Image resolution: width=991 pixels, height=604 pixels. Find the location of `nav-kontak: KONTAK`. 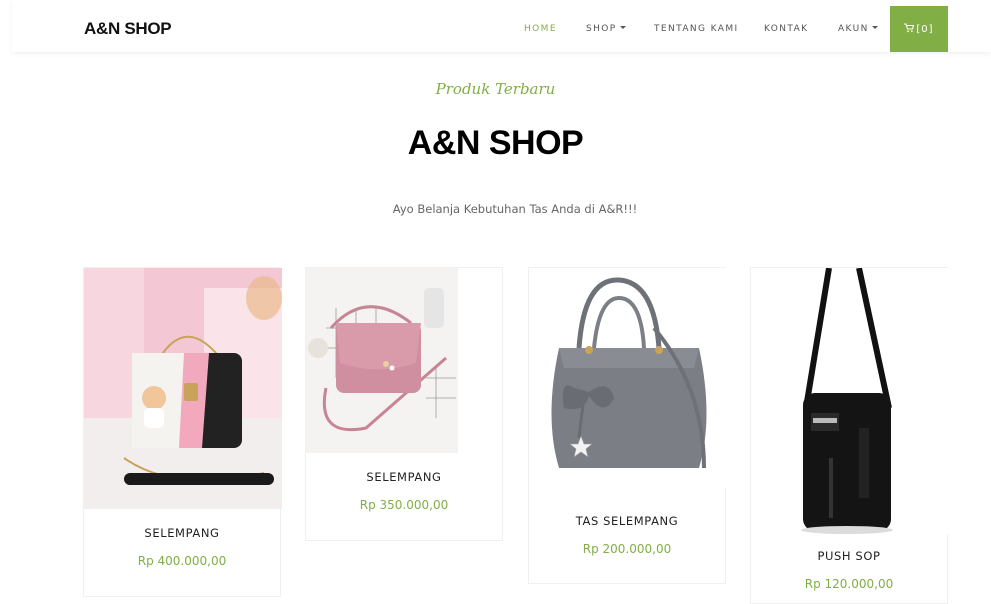

nav-kontak: KONTAK is located at coordinates (786, 29).